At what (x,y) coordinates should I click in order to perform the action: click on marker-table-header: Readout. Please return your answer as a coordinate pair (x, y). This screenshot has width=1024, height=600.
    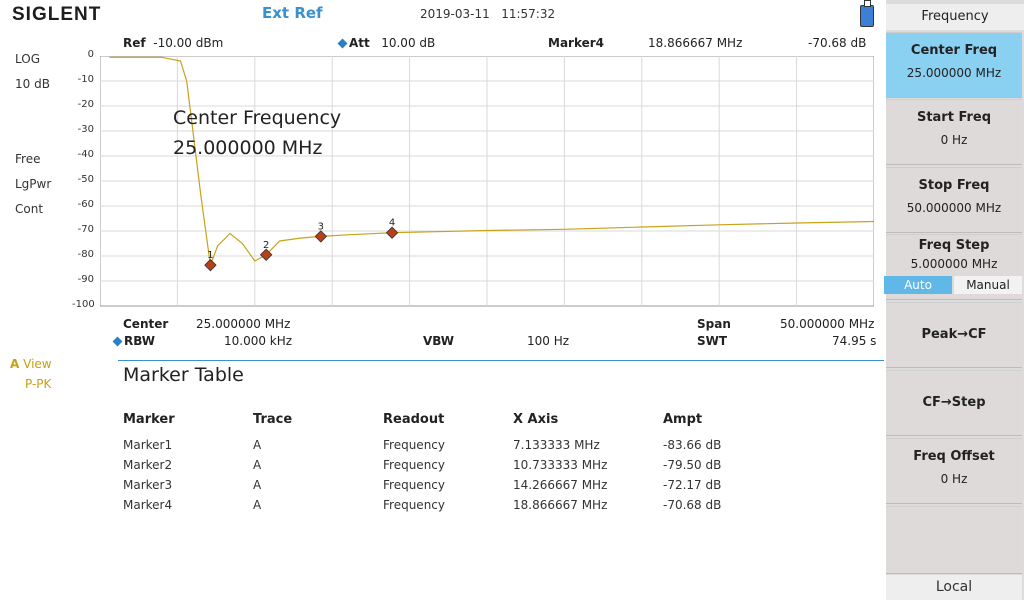
    Looking at the image, I should click on (414, 419).